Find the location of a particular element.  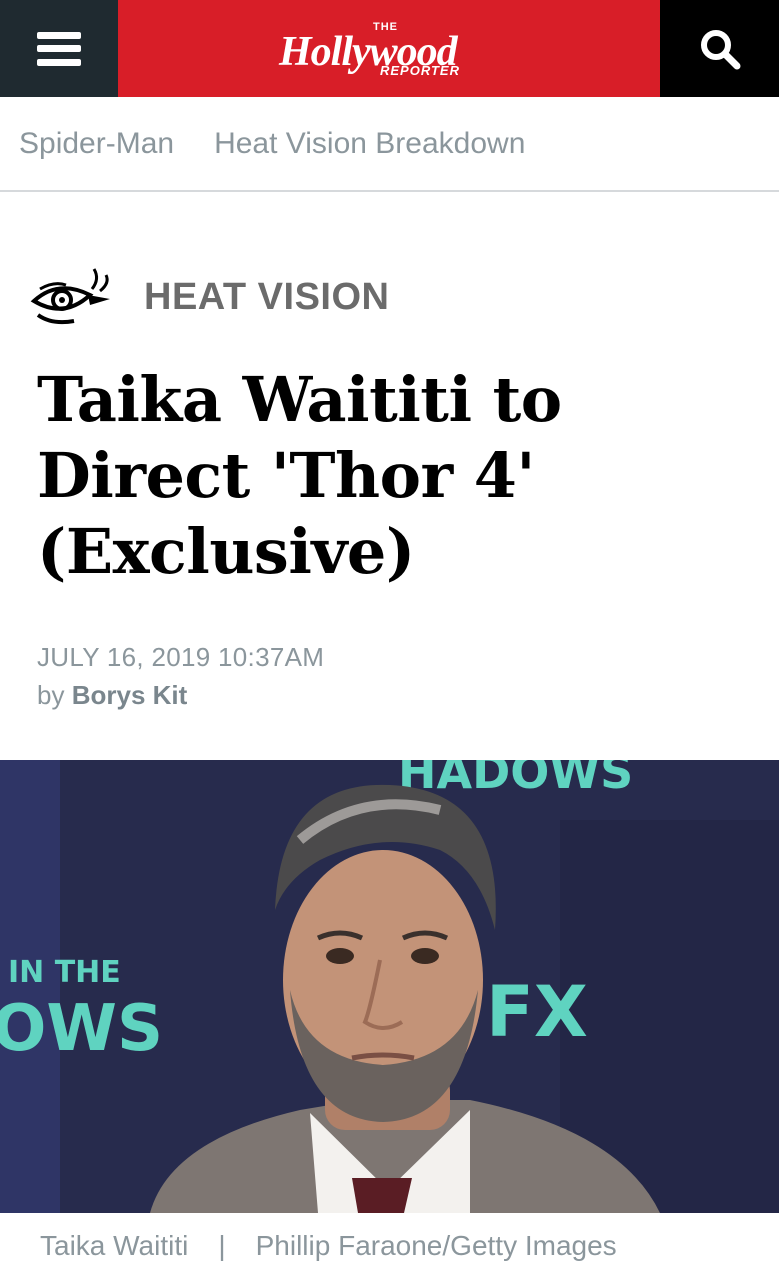

subnav-item-spider-man: Spider-Man is located at coordinates (96, 144).